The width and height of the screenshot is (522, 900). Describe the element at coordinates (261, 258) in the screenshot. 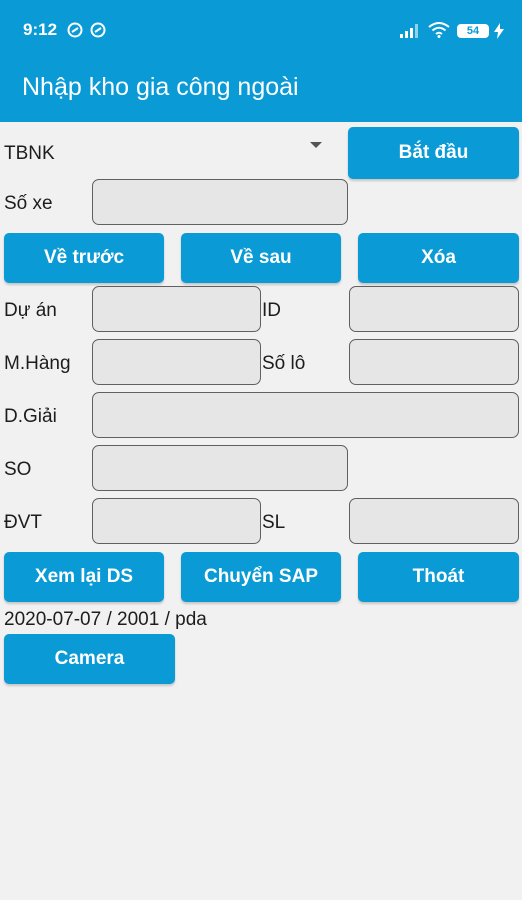

I see `next-button: Về sau` at that location.